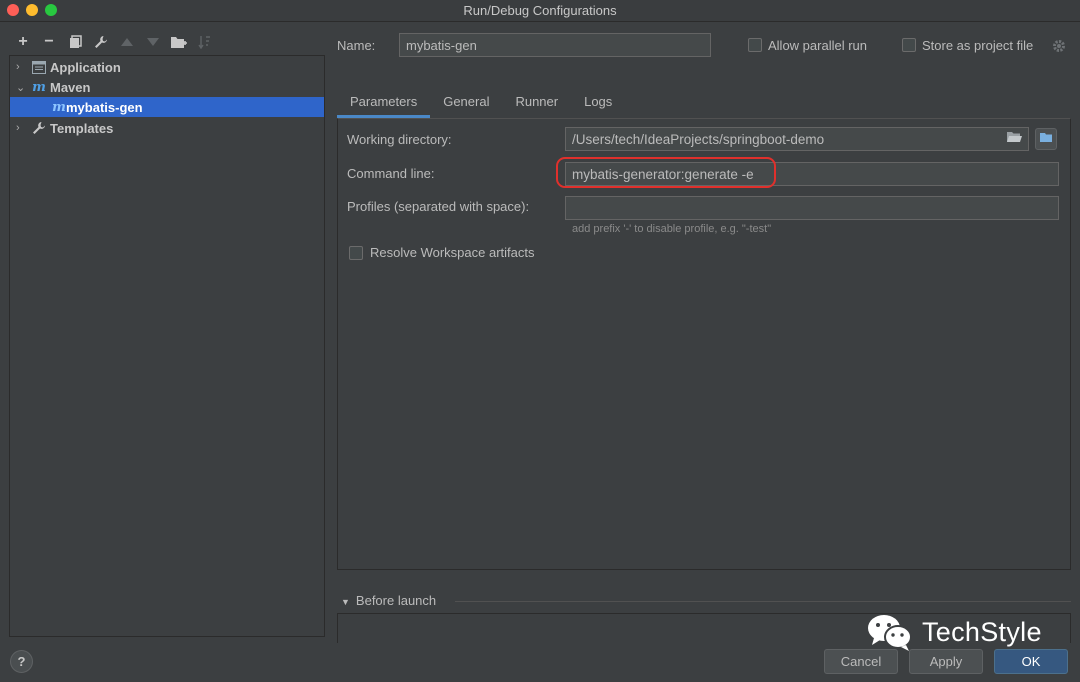  I want to click on watermark: TechStyle, so click(954, 632).